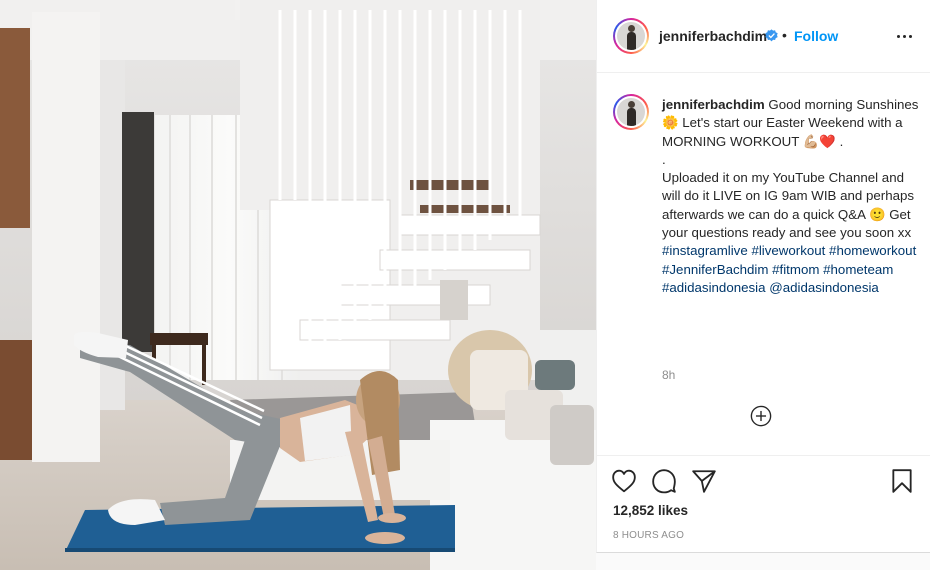  I want to click on hashtag-link: #instagramlive, so click(705, 250).